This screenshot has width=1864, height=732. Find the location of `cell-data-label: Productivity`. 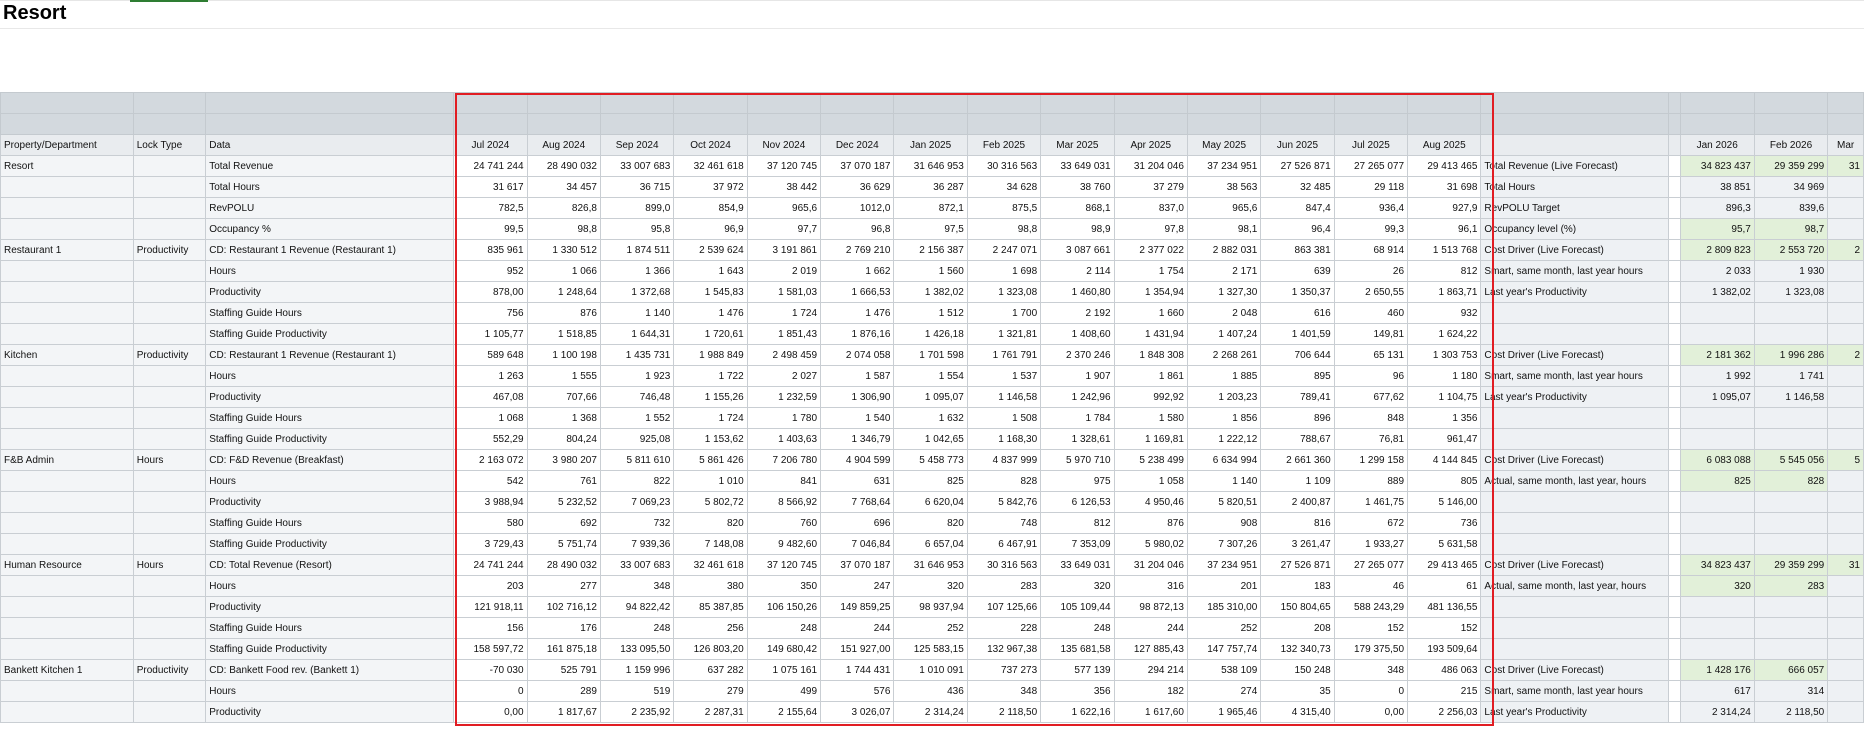

cell-data-label: Productivity is located at coordinates (330, 607).